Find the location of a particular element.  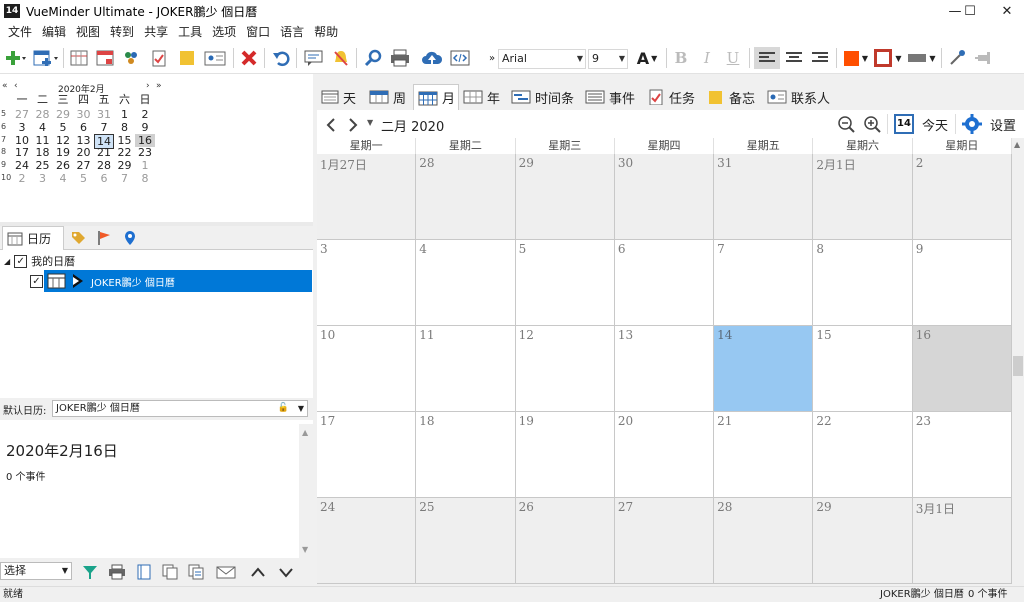

scroll-thumb is located at coordinates (1018, 366).